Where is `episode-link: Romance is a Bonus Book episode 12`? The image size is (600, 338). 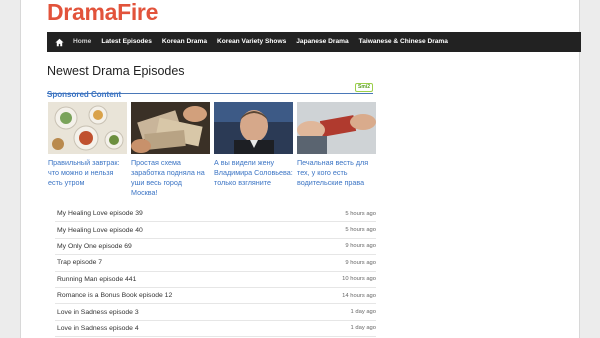 episode-link: Romance is a Bonus Book episode 12 is located at coordinates (114, 295).